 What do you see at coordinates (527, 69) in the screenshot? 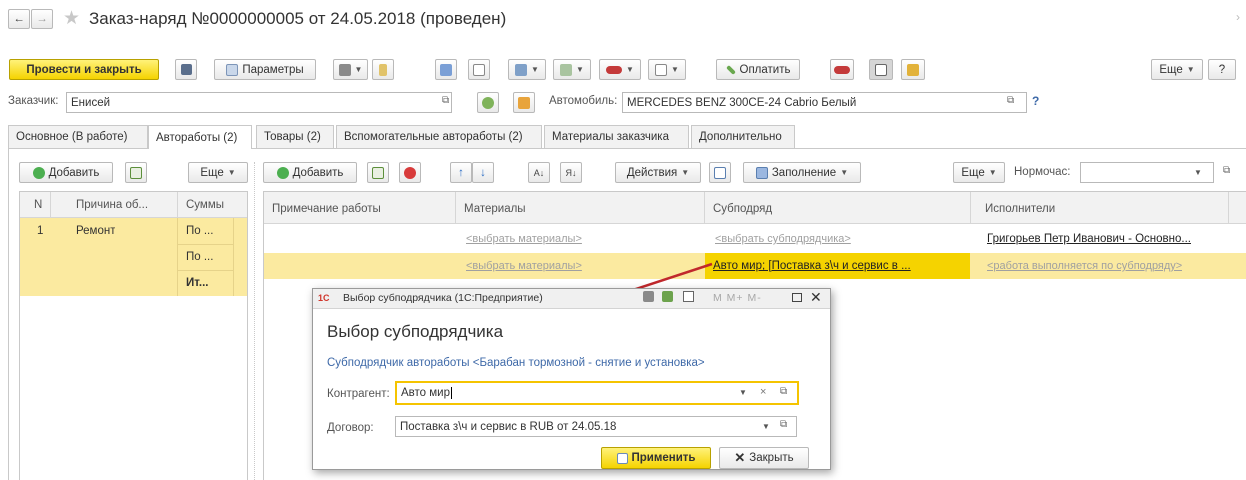
I see `create-based-button: ▼` at bounding box center [527, 69].